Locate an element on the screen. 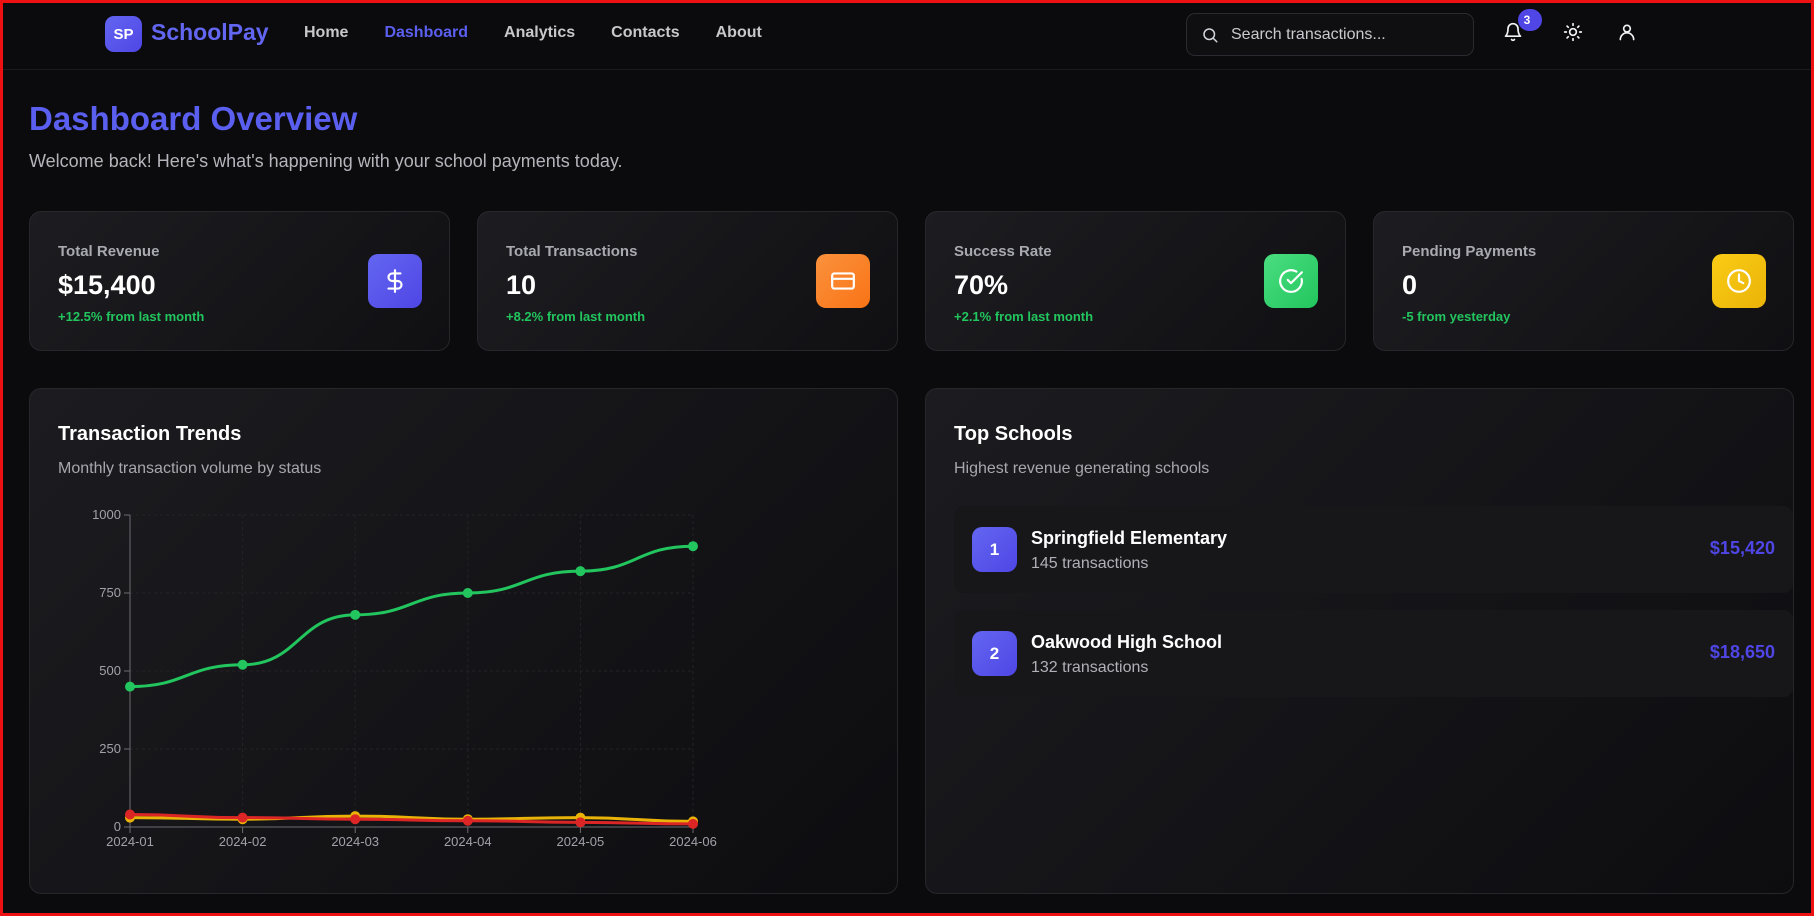  series-line is located at coordinates (411, 616).